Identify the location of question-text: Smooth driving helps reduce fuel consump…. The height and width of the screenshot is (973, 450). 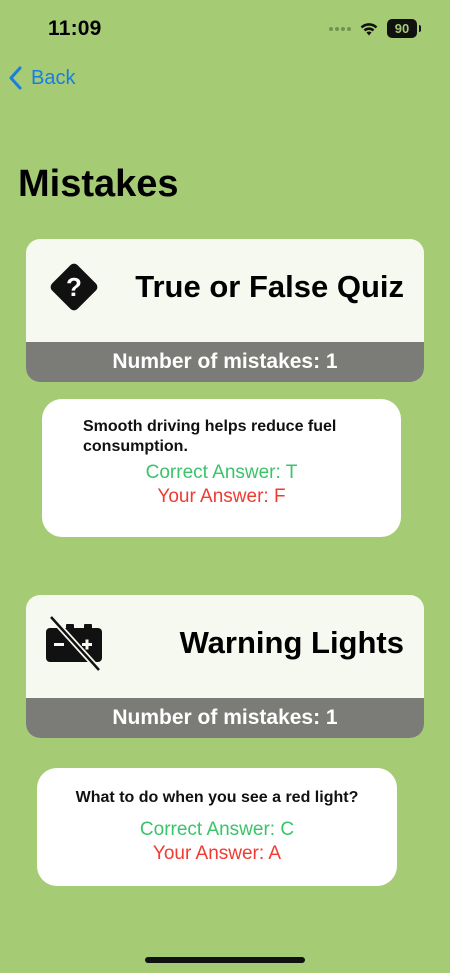
(210, 436).